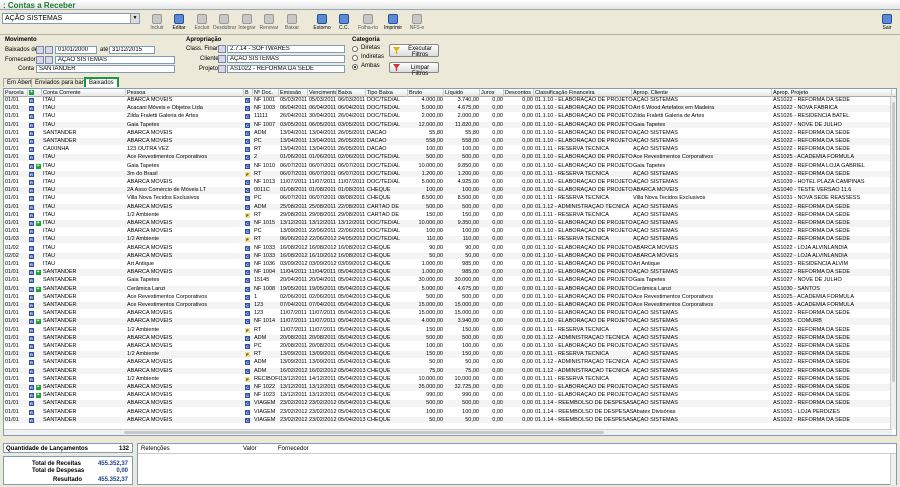 The height and width of the screenshot is (487, 900). Describe the element at coordinates (132, 50) in the screenshot. I see `date-to-input: 31/12/2015` at that location.